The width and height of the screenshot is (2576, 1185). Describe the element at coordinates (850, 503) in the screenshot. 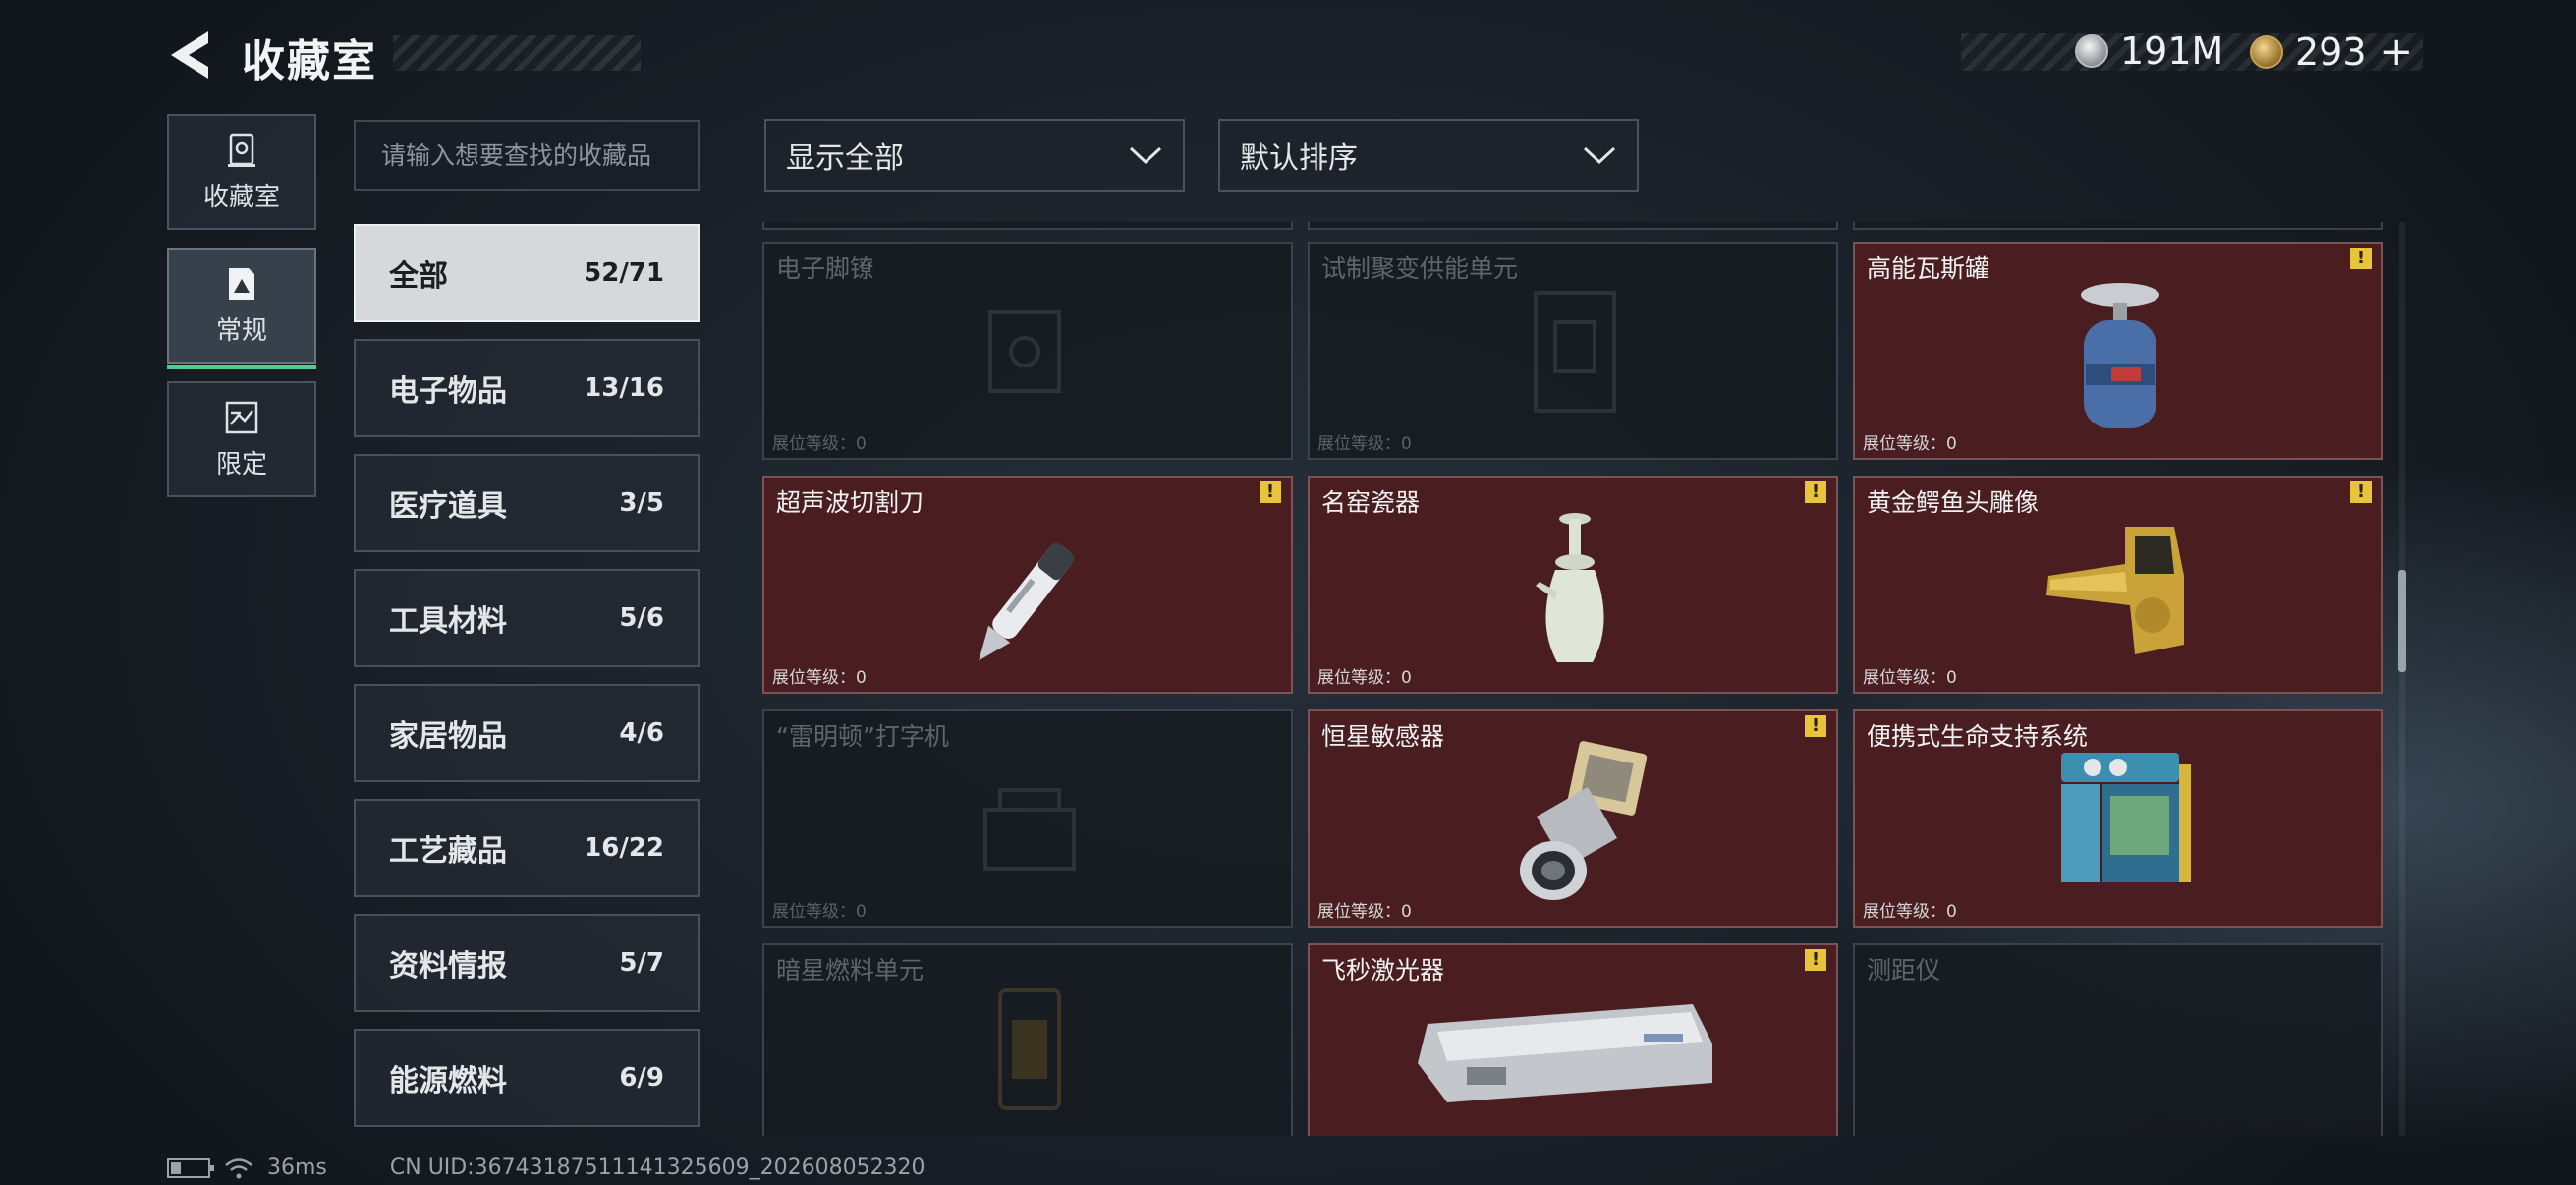

I see `item-name: 超声波切割刀` at that location.